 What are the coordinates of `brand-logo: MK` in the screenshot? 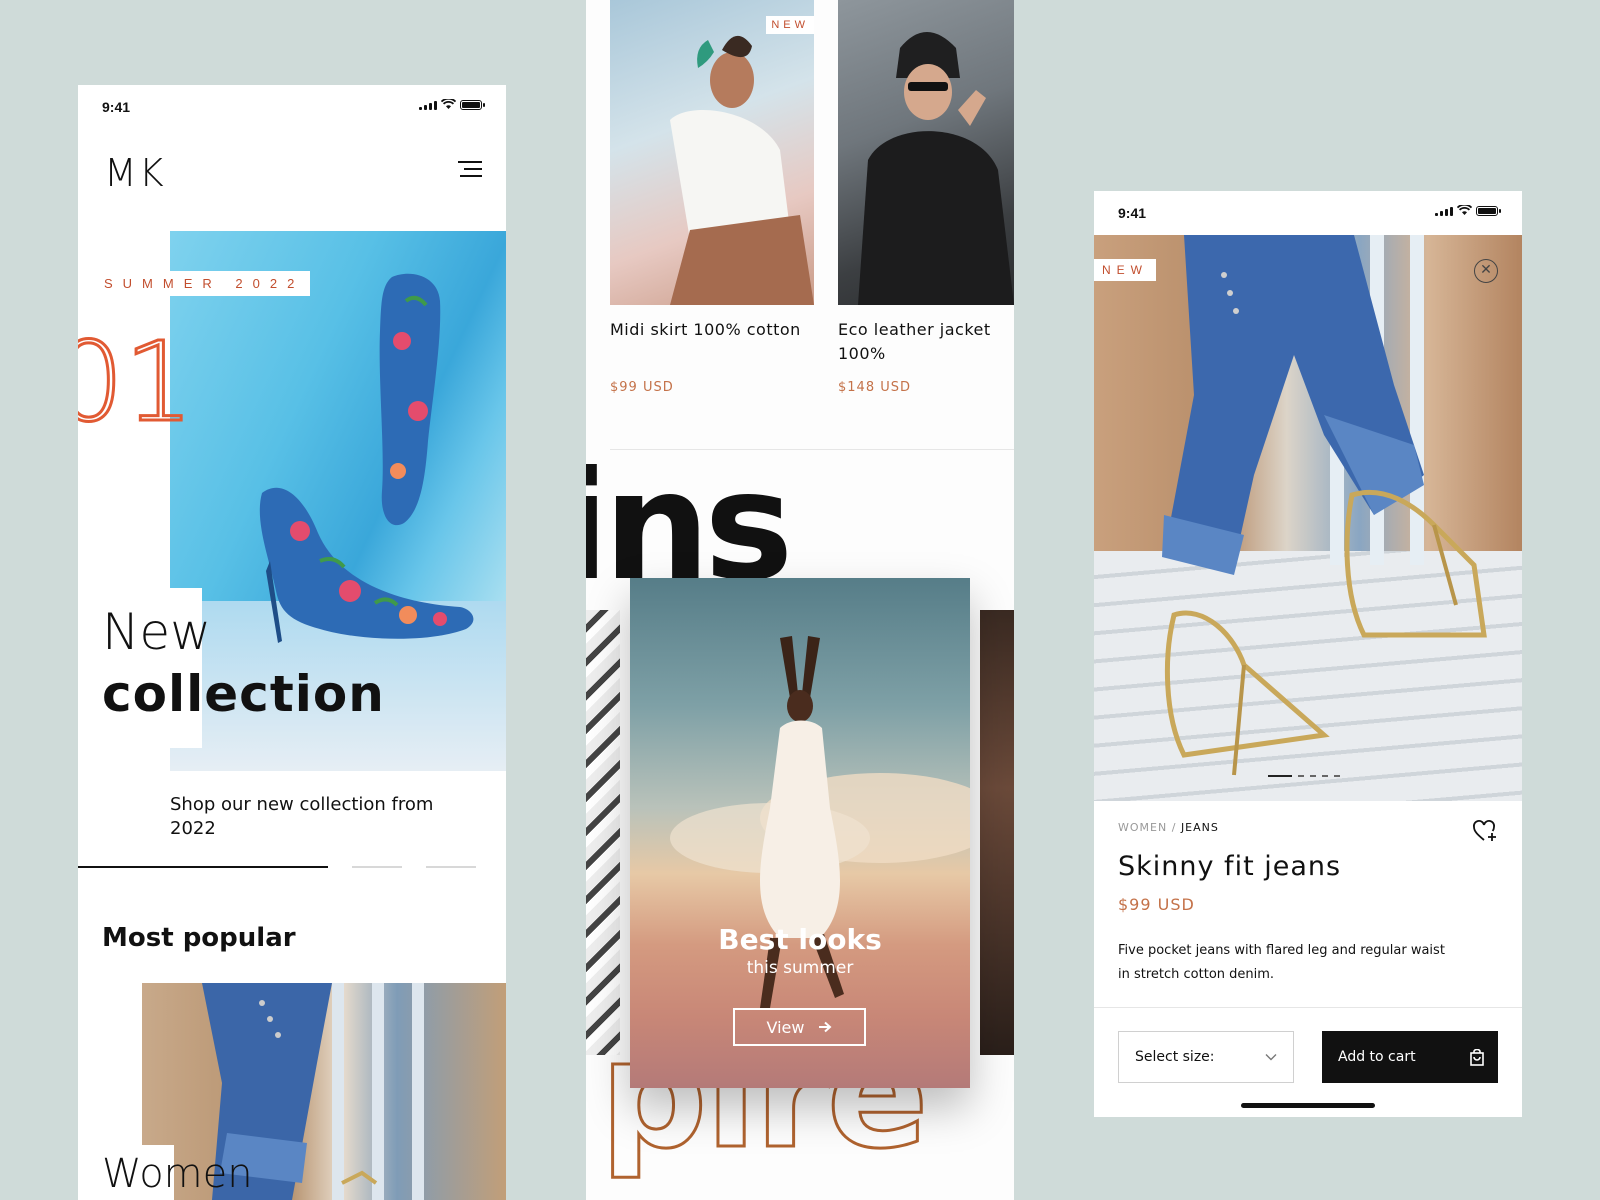 It's located at (135, 173).